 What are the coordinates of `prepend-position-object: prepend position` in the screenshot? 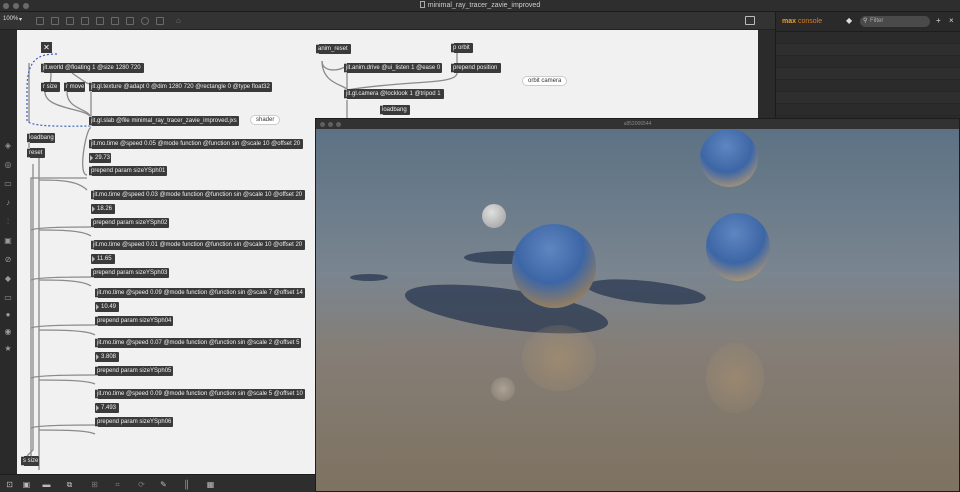 It's located at (476, 68).